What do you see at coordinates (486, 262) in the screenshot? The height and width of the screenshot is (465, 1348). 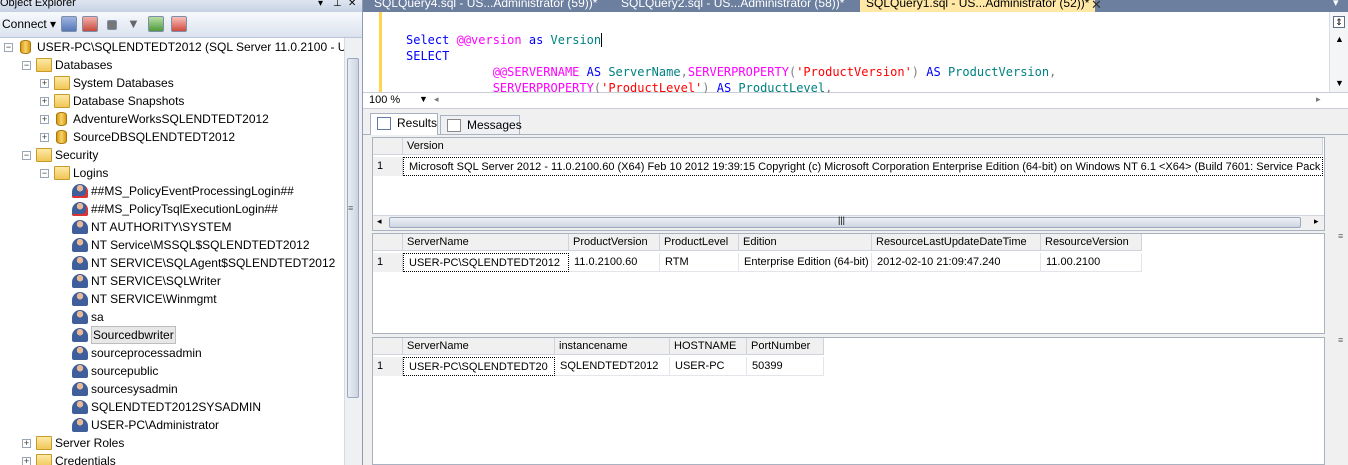 I see `table-cell: USER-PC\SQLENDTEDT2012` at bounding box center [486, 262].